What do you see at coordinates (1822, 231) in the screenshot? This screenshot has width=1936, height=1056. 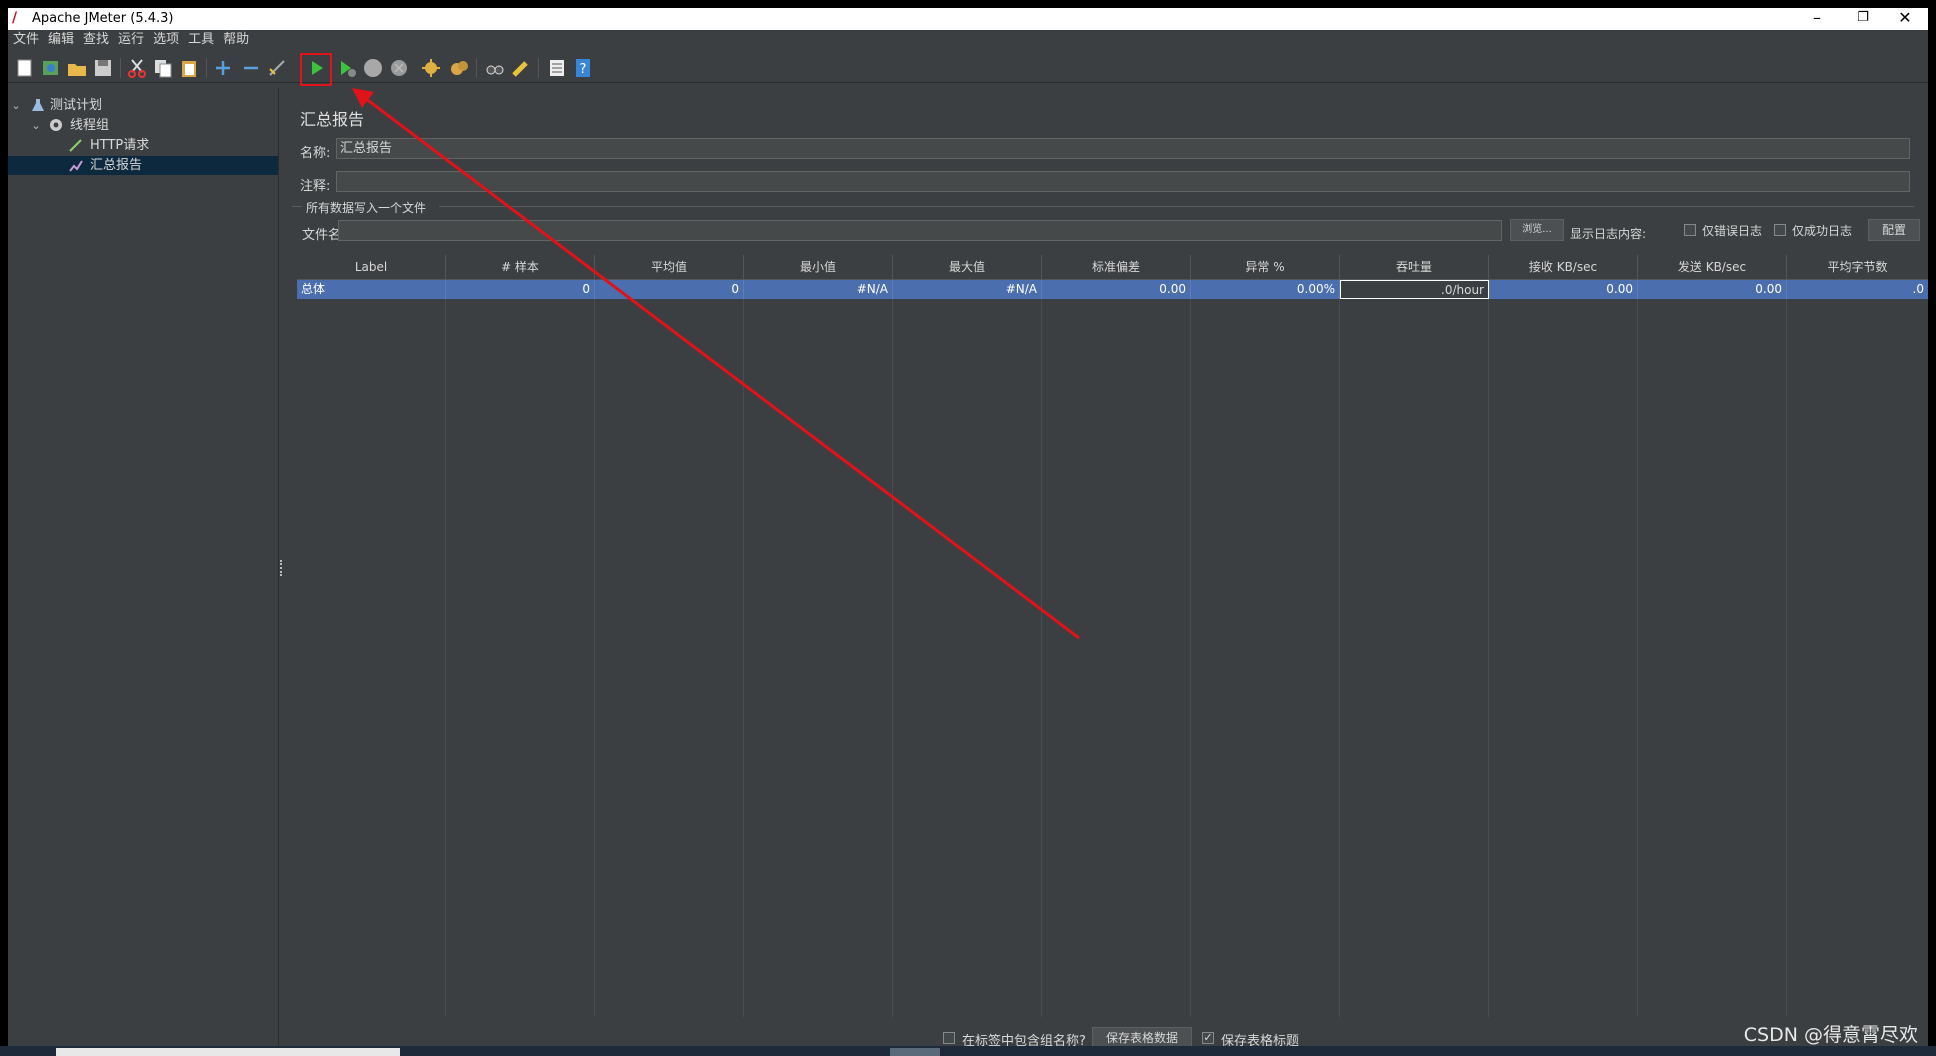 I see `success-only-label: 仅成功日志` at bounding box center [1822, 231].